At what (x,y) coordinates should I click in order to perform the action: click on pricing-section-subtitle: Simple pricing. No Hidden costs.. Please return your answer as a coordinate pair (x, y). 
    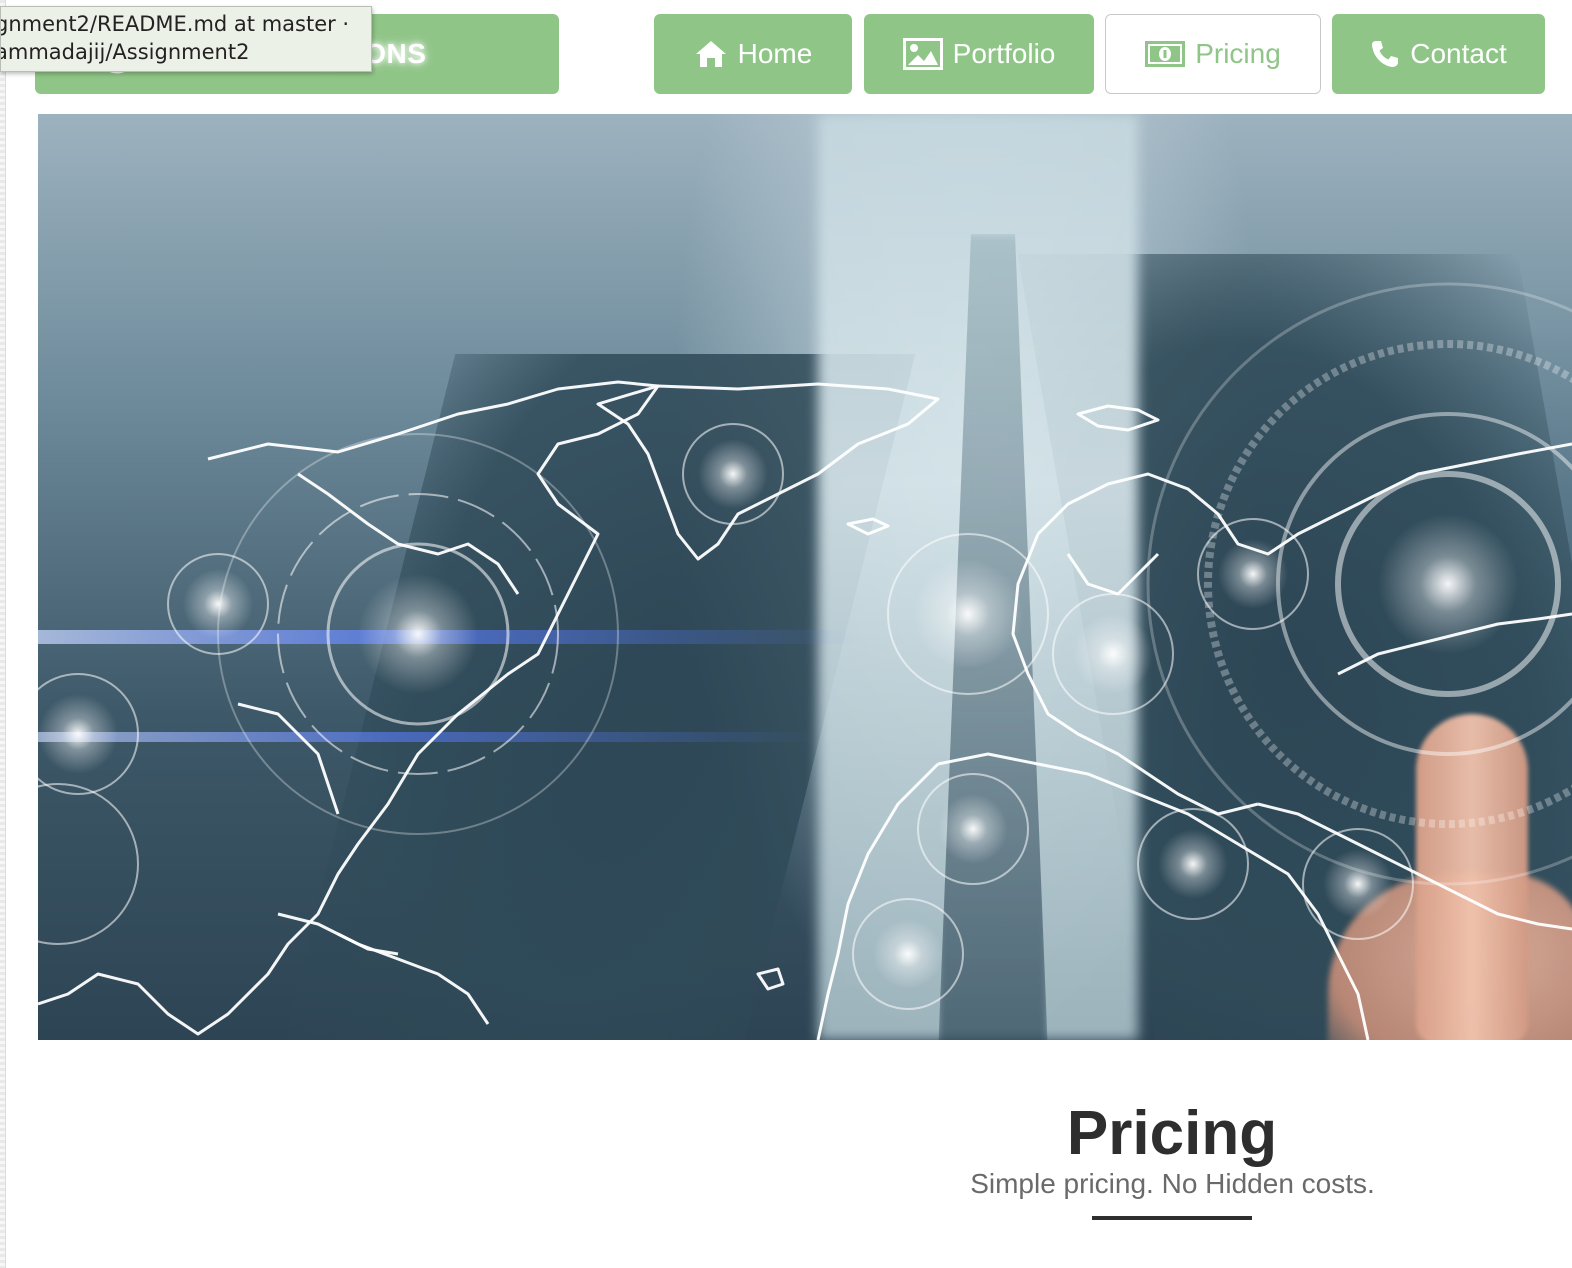
    Looking at the image, I should click on (1172, 1183).